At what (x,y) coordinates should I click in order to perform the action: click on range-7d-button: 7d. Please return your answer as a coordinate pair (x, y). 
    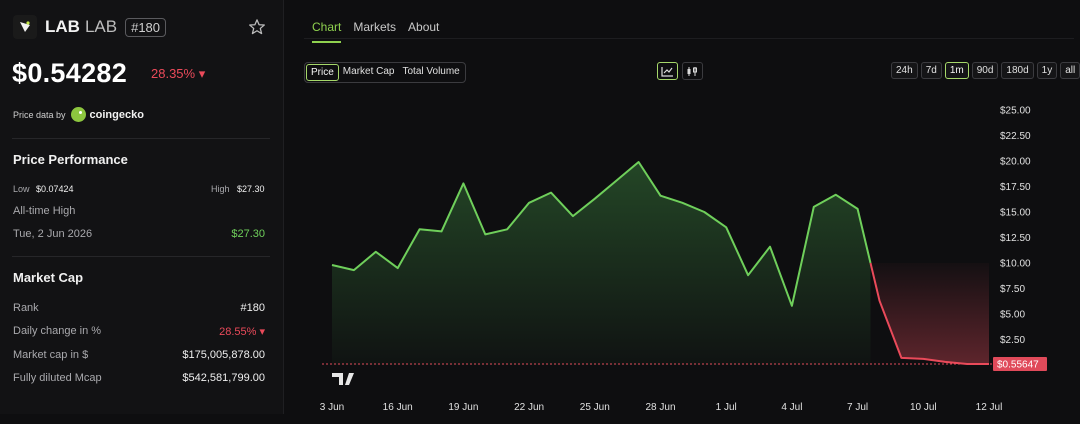
    Looking at the image, I should click on (931, 70).